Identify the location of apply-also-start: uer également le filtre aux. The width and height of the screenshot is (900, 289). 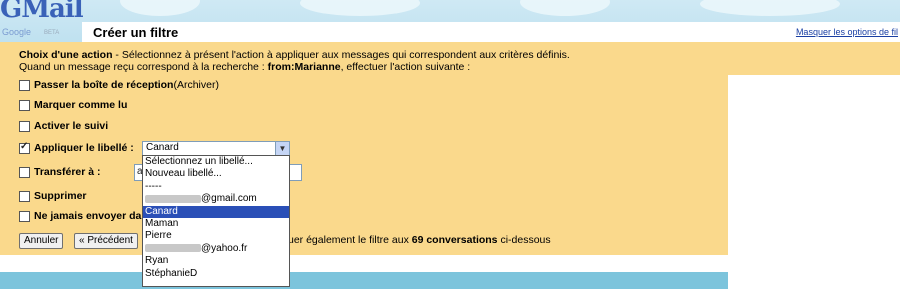
(350, 240).